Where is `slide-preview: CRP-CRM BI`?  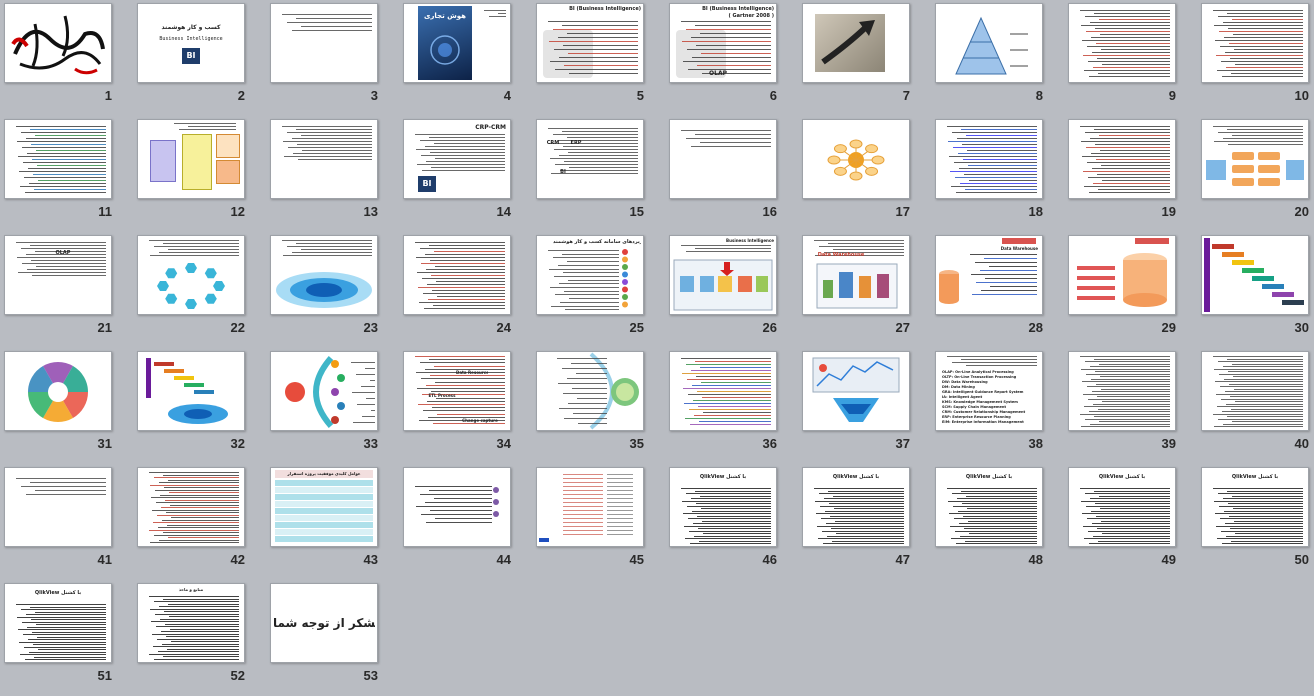
slide-preview: CRP-CRM BI is located at coordinates (457, 159).